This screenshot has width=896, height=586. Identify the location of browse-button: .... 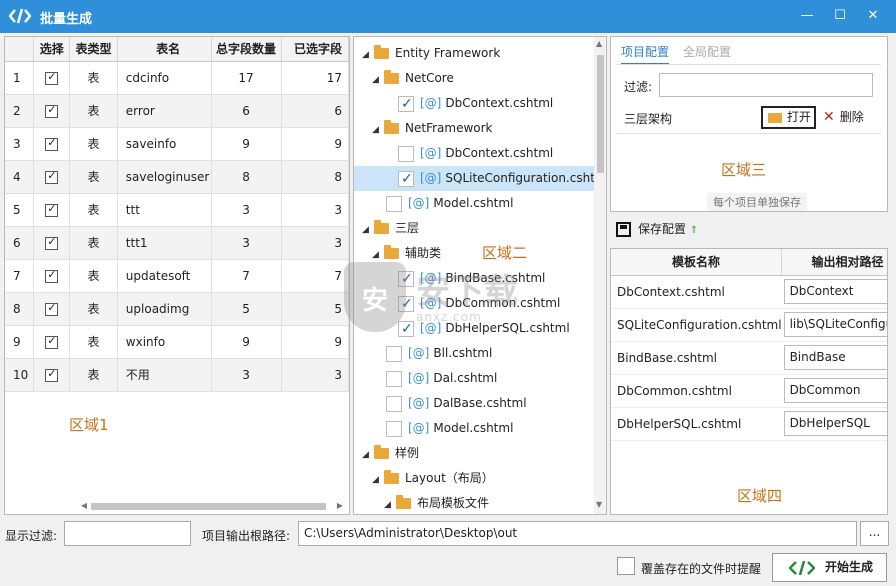
(874, 533).